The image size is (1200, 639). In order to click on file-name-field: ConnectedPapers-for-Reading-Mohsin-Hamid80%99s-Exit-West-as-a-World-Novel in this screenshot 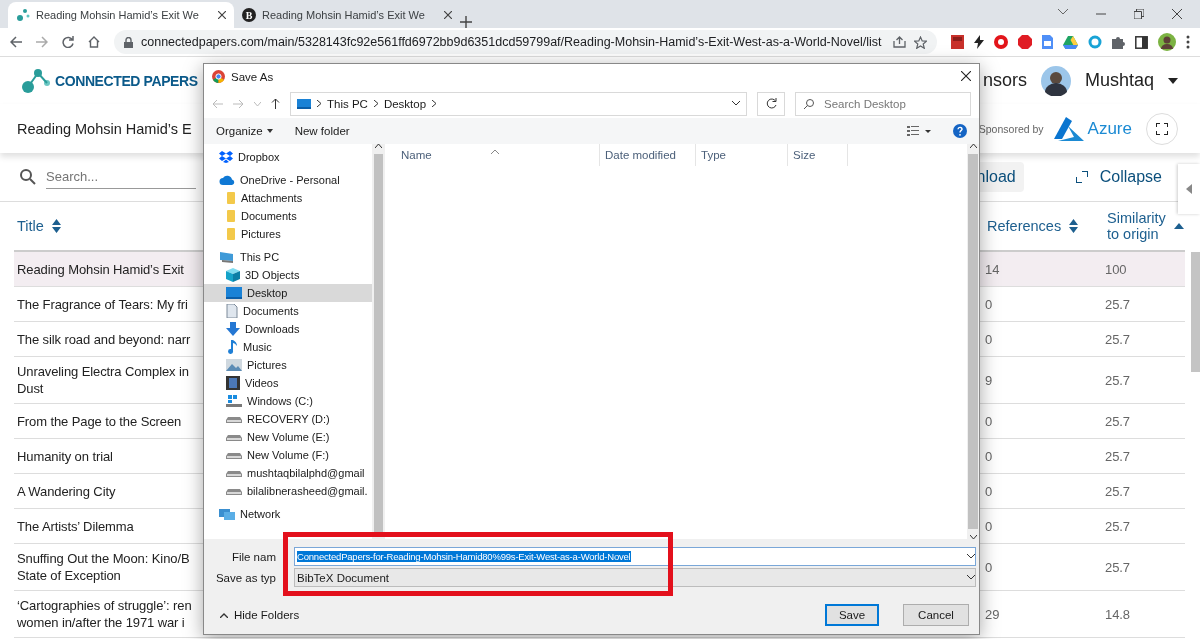, I will do `click(635, 556)`.